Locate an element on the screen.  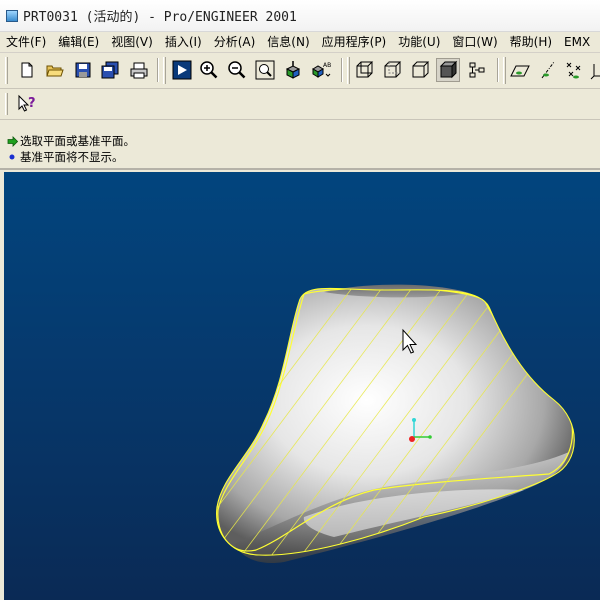
menu-window: 窗口(W) is located at coordinates (474, 42).